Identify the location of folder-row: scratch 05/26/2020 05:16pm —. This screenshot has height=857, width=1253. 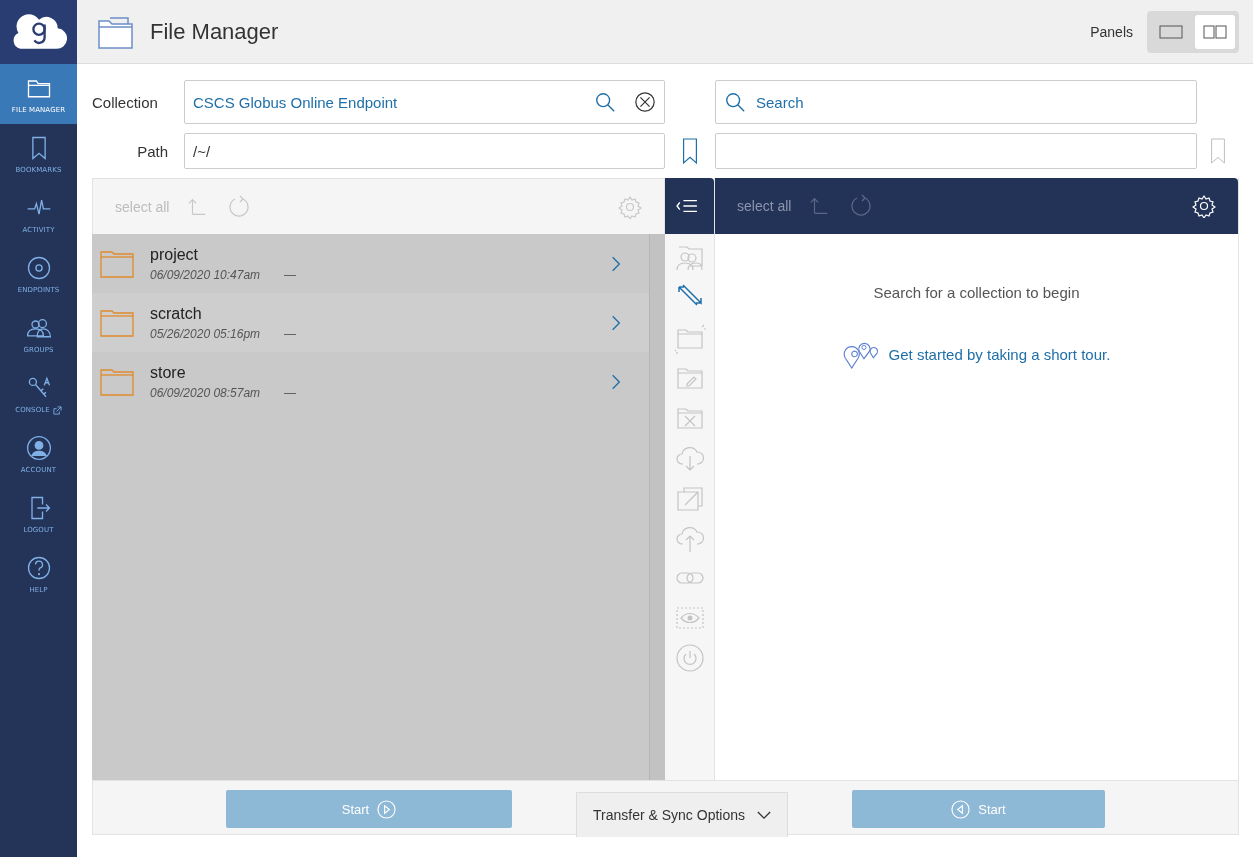
(370, 322).